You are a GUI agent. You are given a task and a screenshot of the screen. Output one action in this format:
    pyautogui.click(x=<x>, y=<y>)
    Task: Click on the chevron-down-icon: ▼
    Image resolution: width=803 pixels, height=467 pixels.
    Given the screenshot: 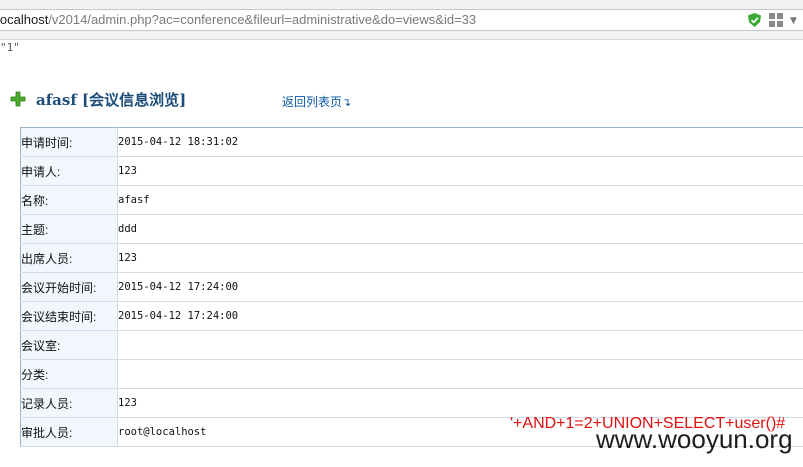 What is the action you would take?
    pyautogui.click(x=793, y=21)
    